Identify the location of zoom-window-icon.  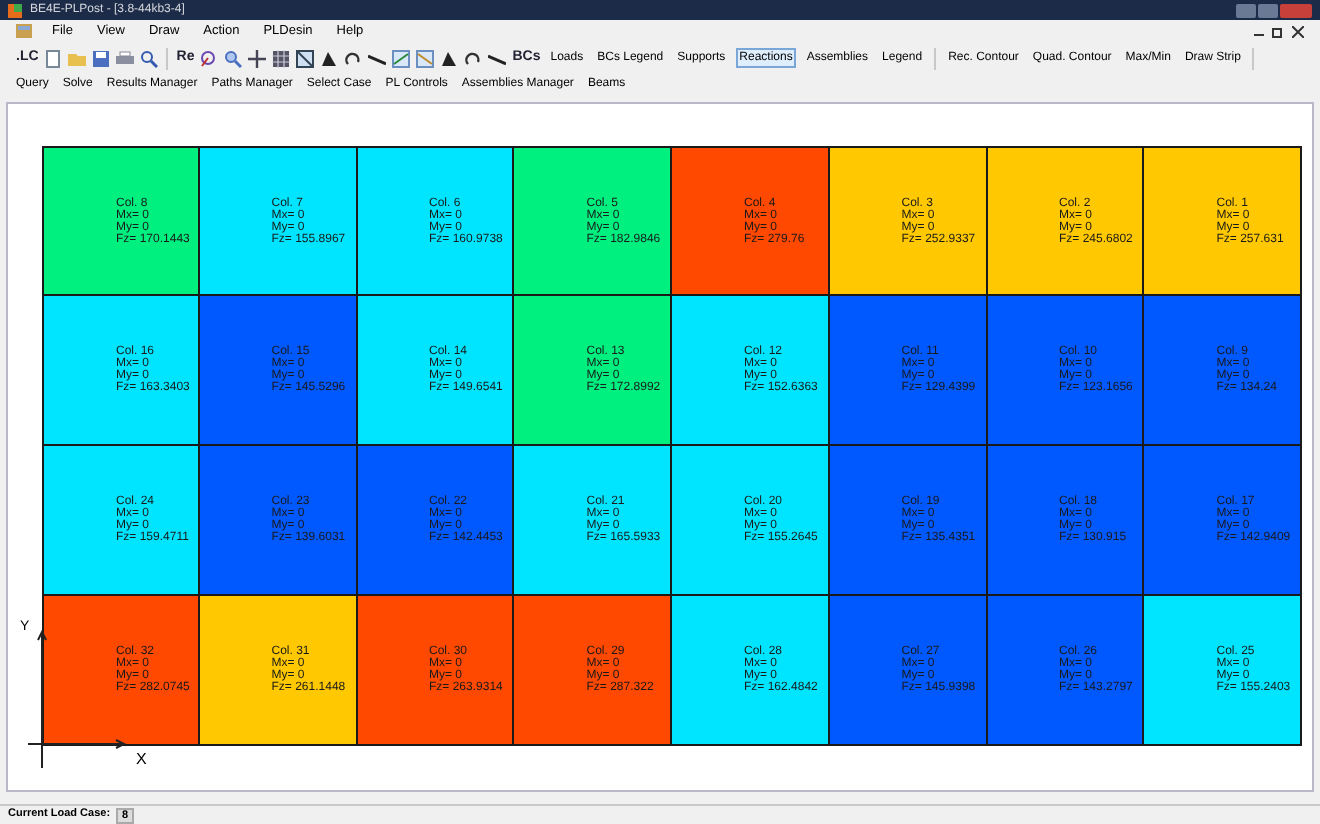
(209, 58).